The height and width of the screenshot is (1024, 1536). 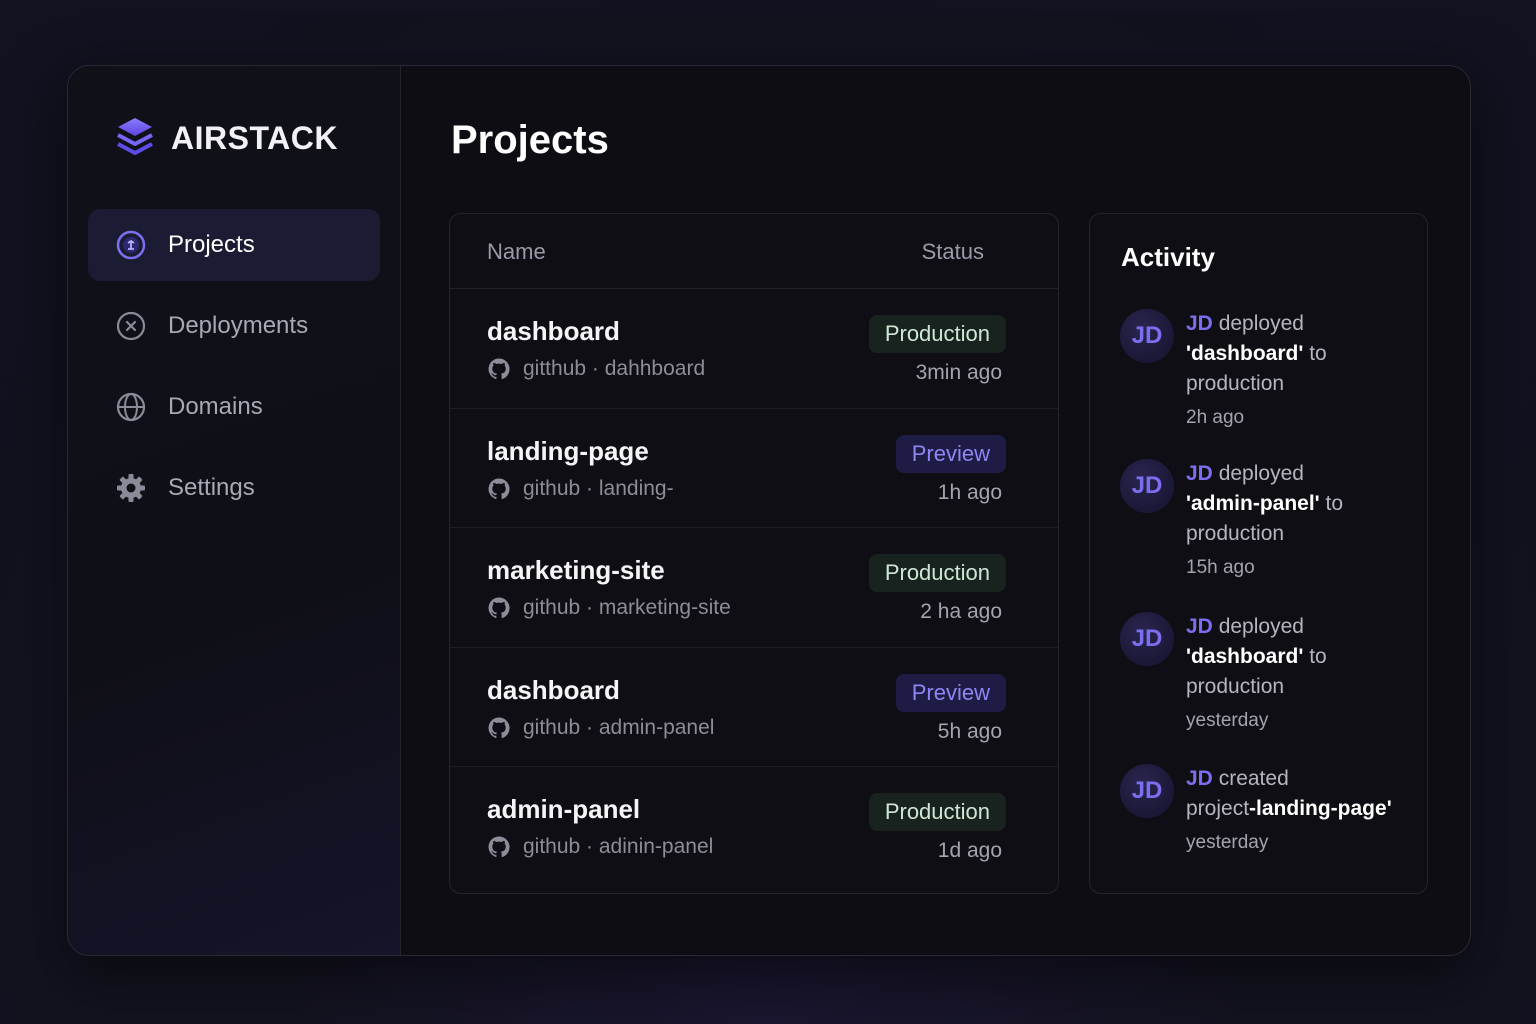 What do you see at coordinates (1218, 808) in the screenshot?
I see `activity-prefix: project` at bounding box center [1218, 808].